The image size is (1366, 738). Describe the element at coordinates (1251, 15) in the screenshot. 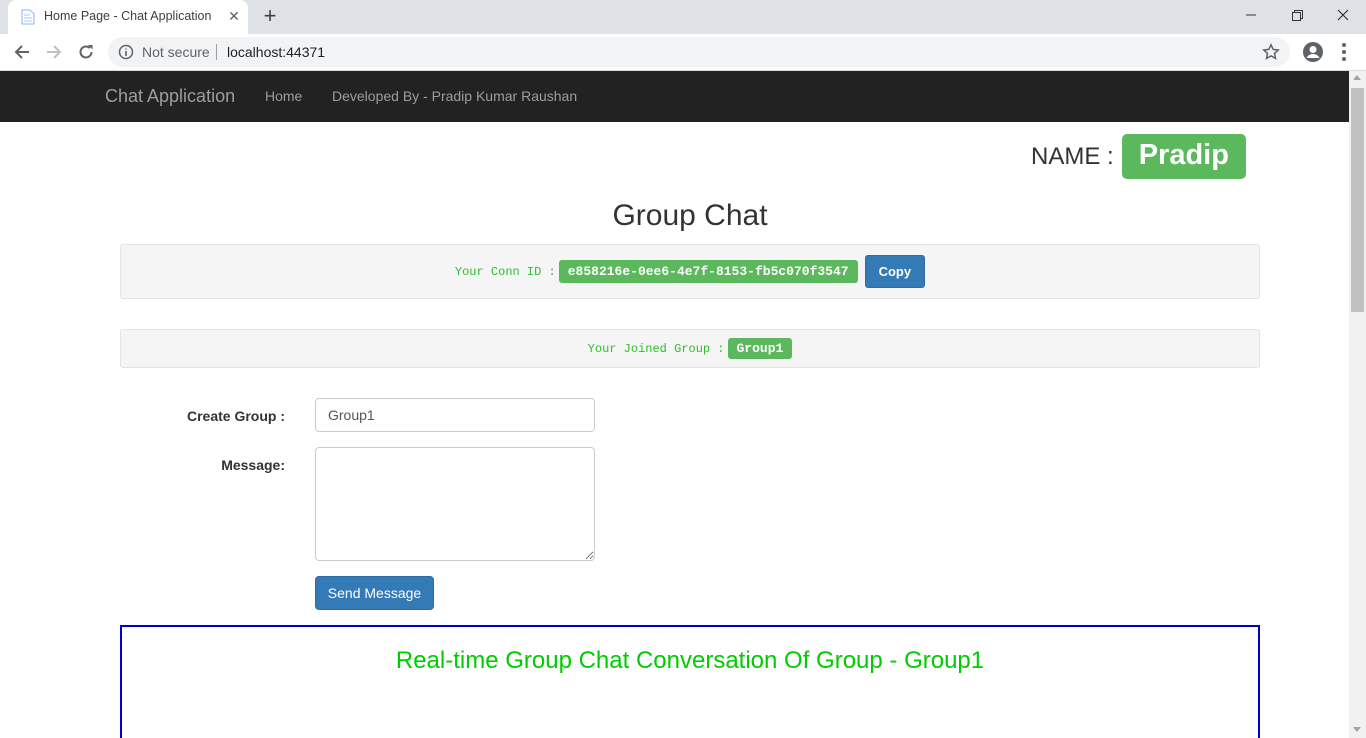

I see `minimize-icon` at that location.